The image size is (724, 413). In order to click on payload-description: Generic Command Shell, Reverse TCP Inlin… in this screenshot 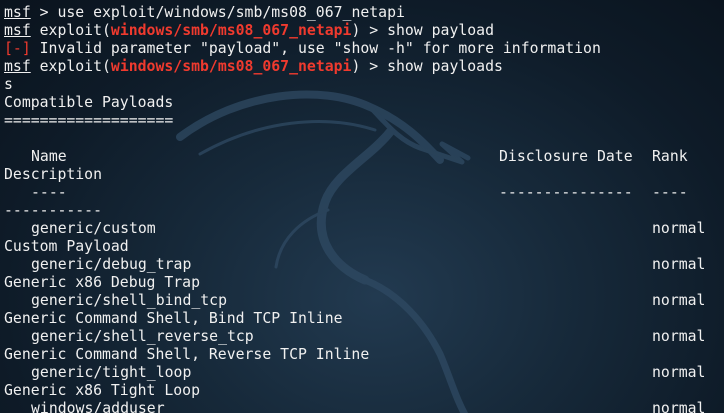, I will do `click(187, 354)`.